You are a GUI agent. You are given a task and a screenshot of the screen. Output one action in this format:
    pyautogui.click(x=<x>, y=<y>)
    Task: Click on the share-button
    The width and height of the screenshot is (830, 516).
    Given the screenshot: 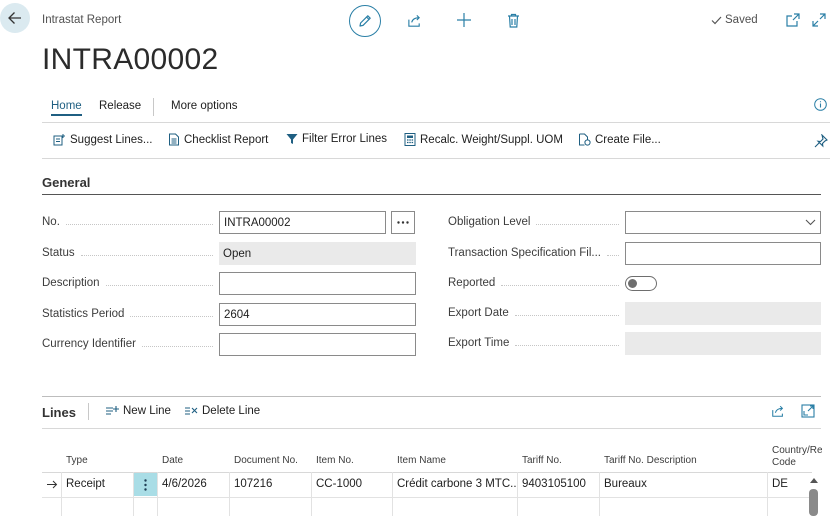 What is the action you would take?
    pyautogui.click(x=414, y=20)
    